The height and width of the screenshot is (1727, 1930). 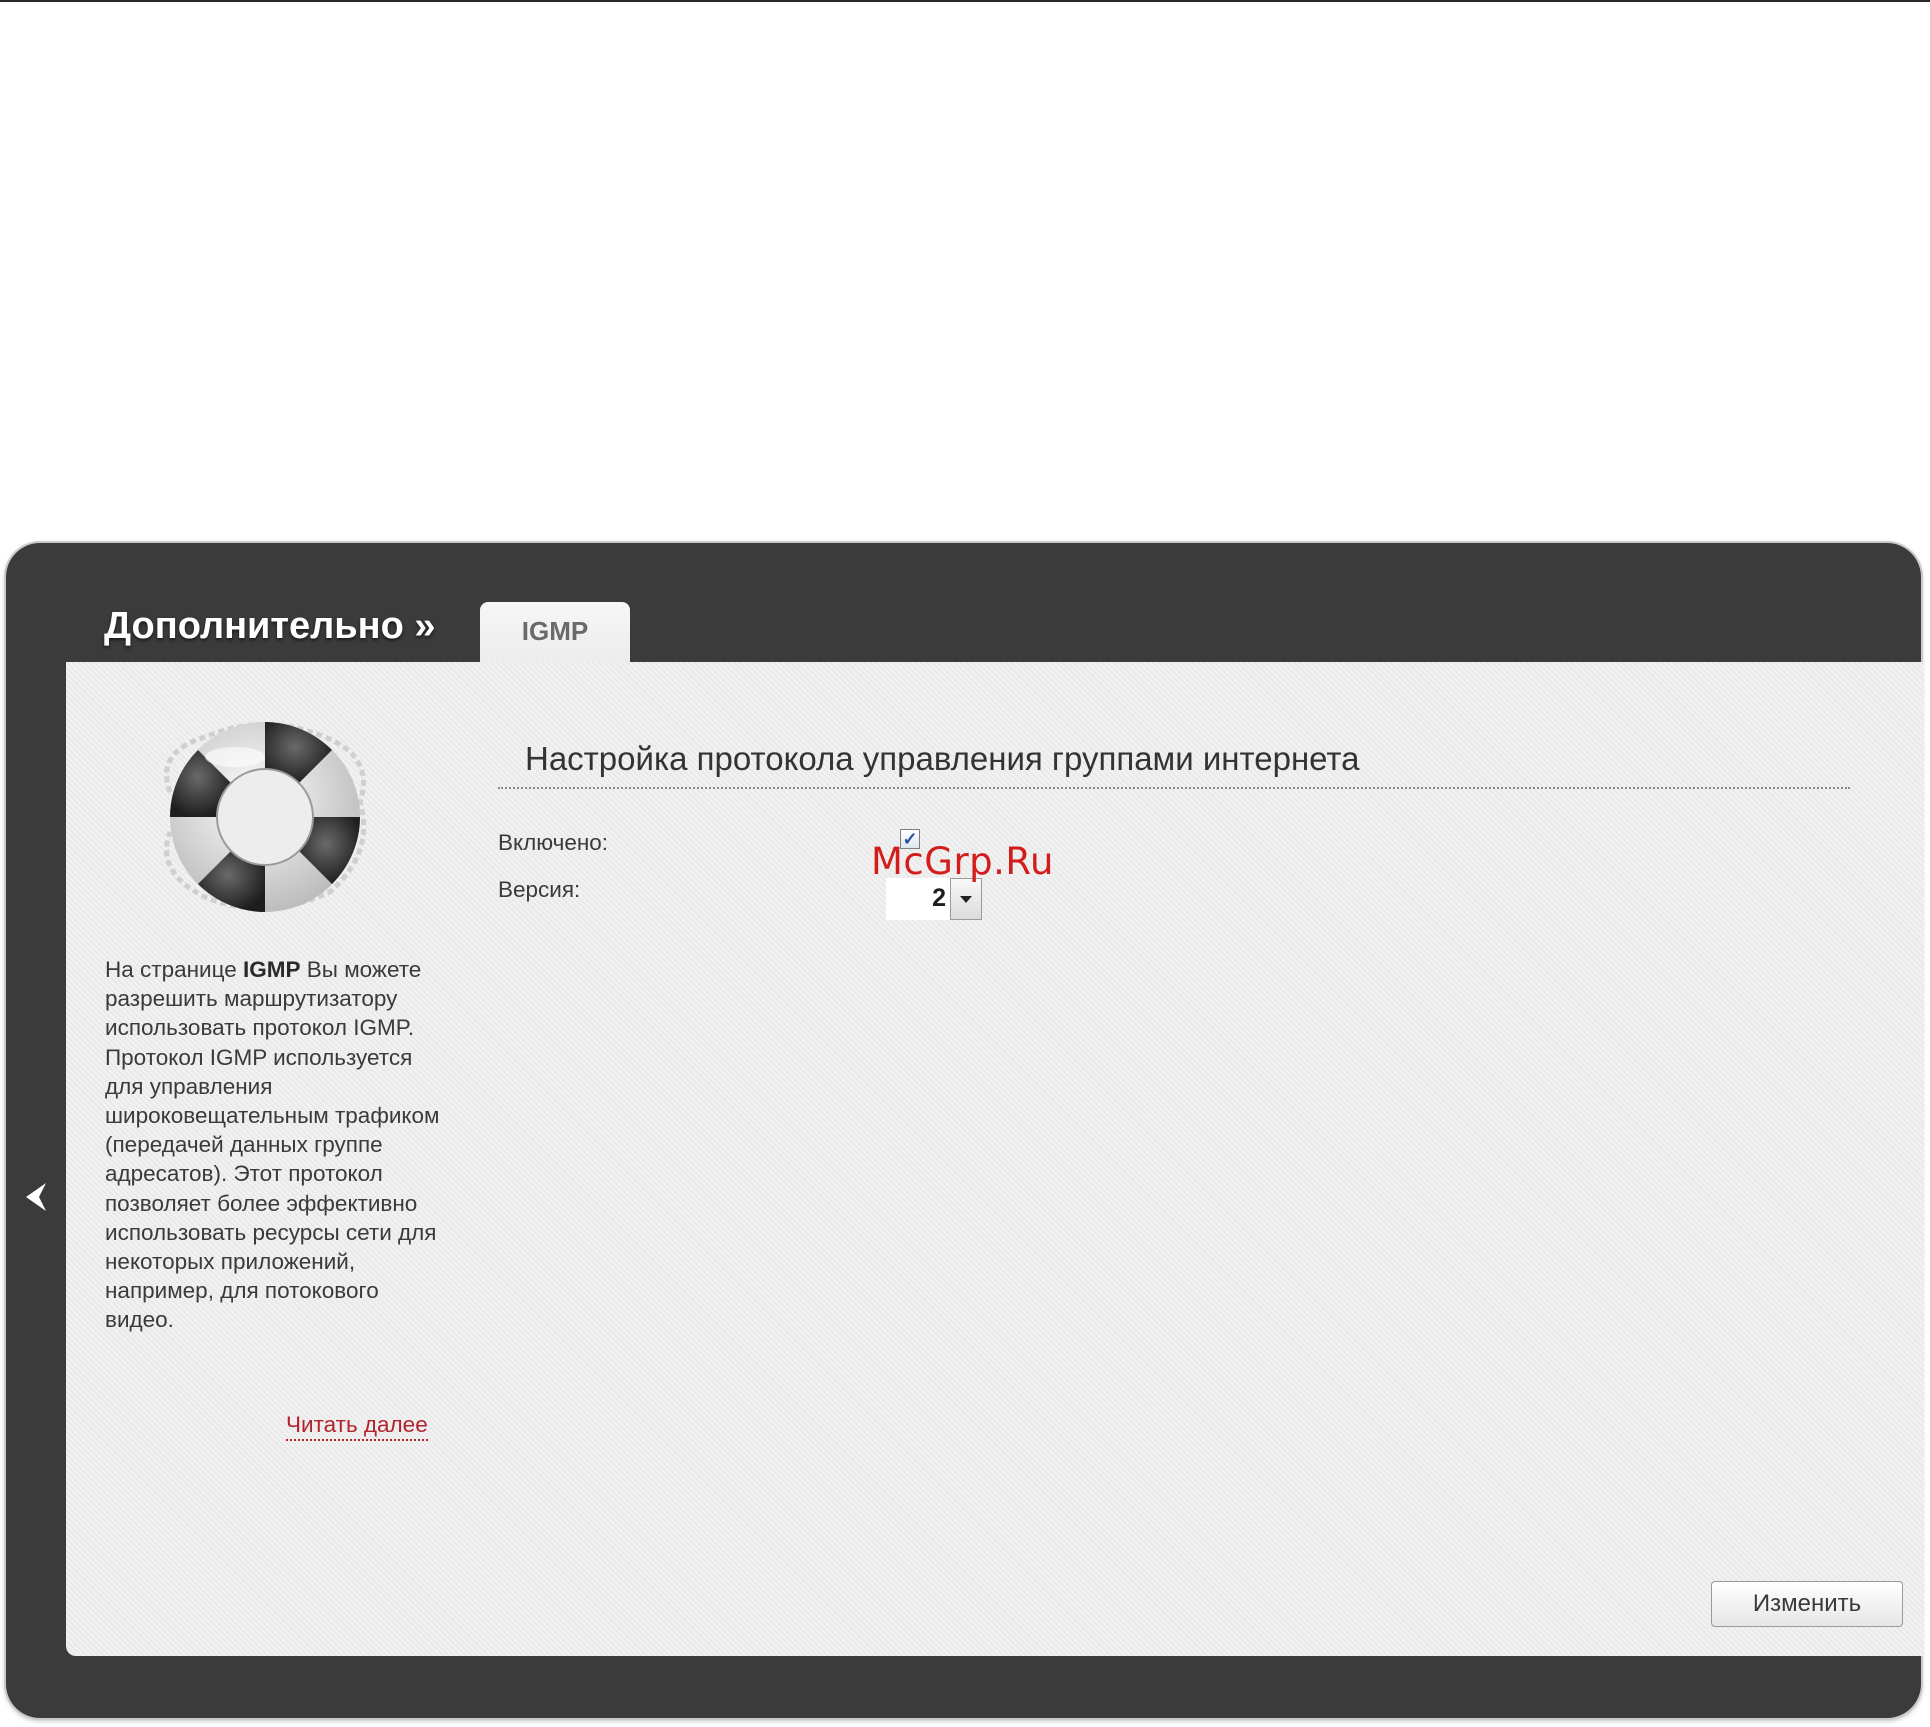 I want to click on chevron-down-icon, so click(x=966, y=899).